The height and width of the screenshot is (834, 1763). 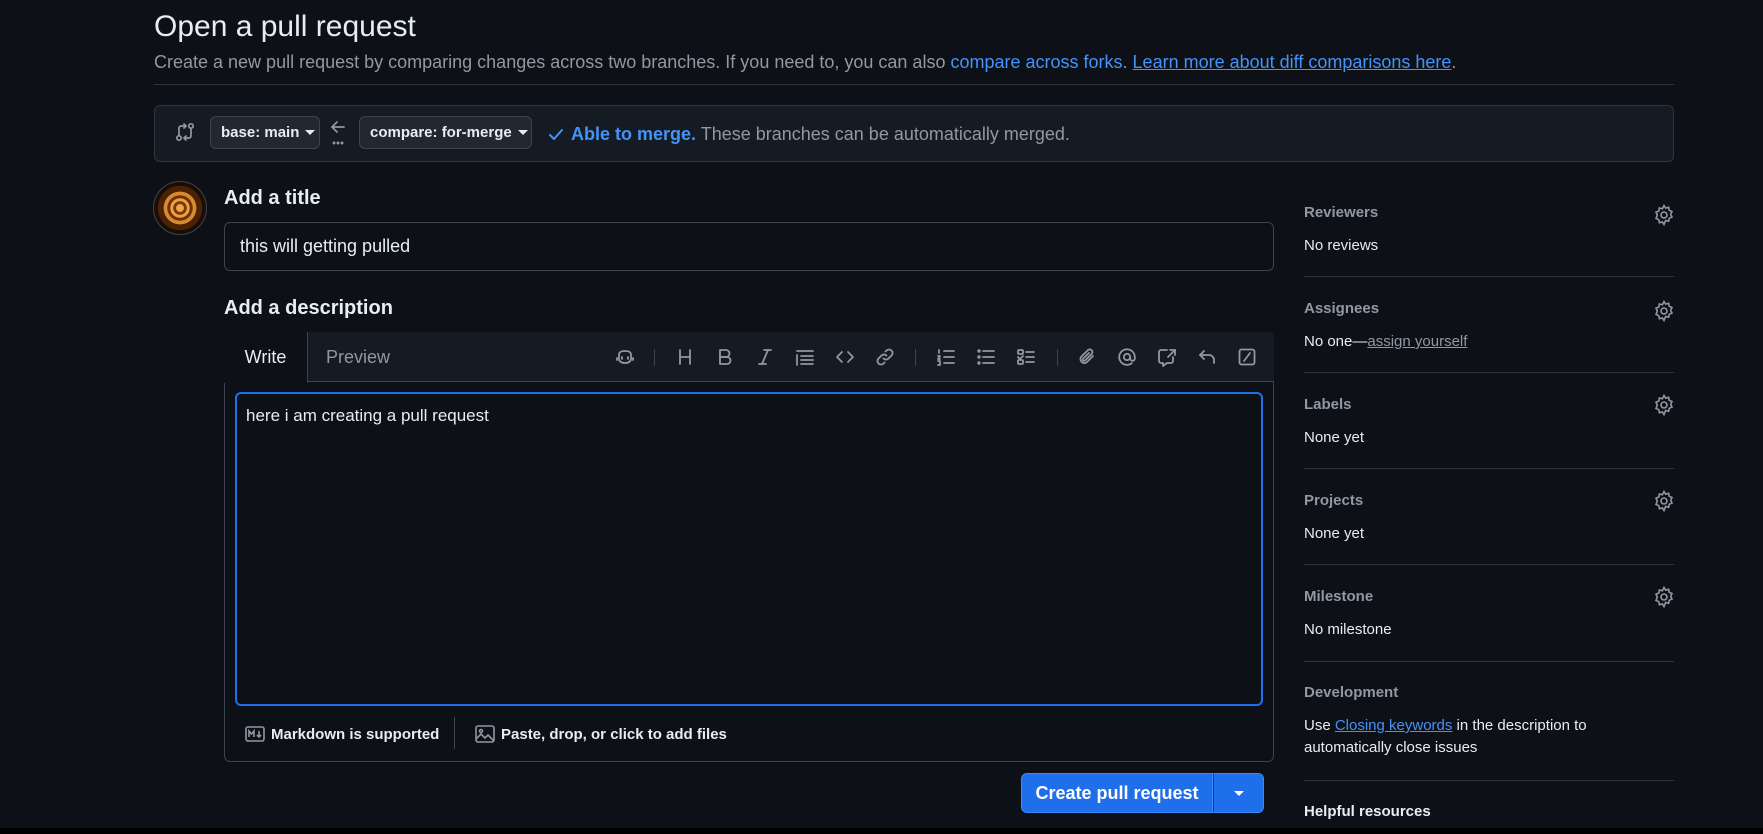 I want to click on milestone-value: No milestone, so click(x=1348, y=629).